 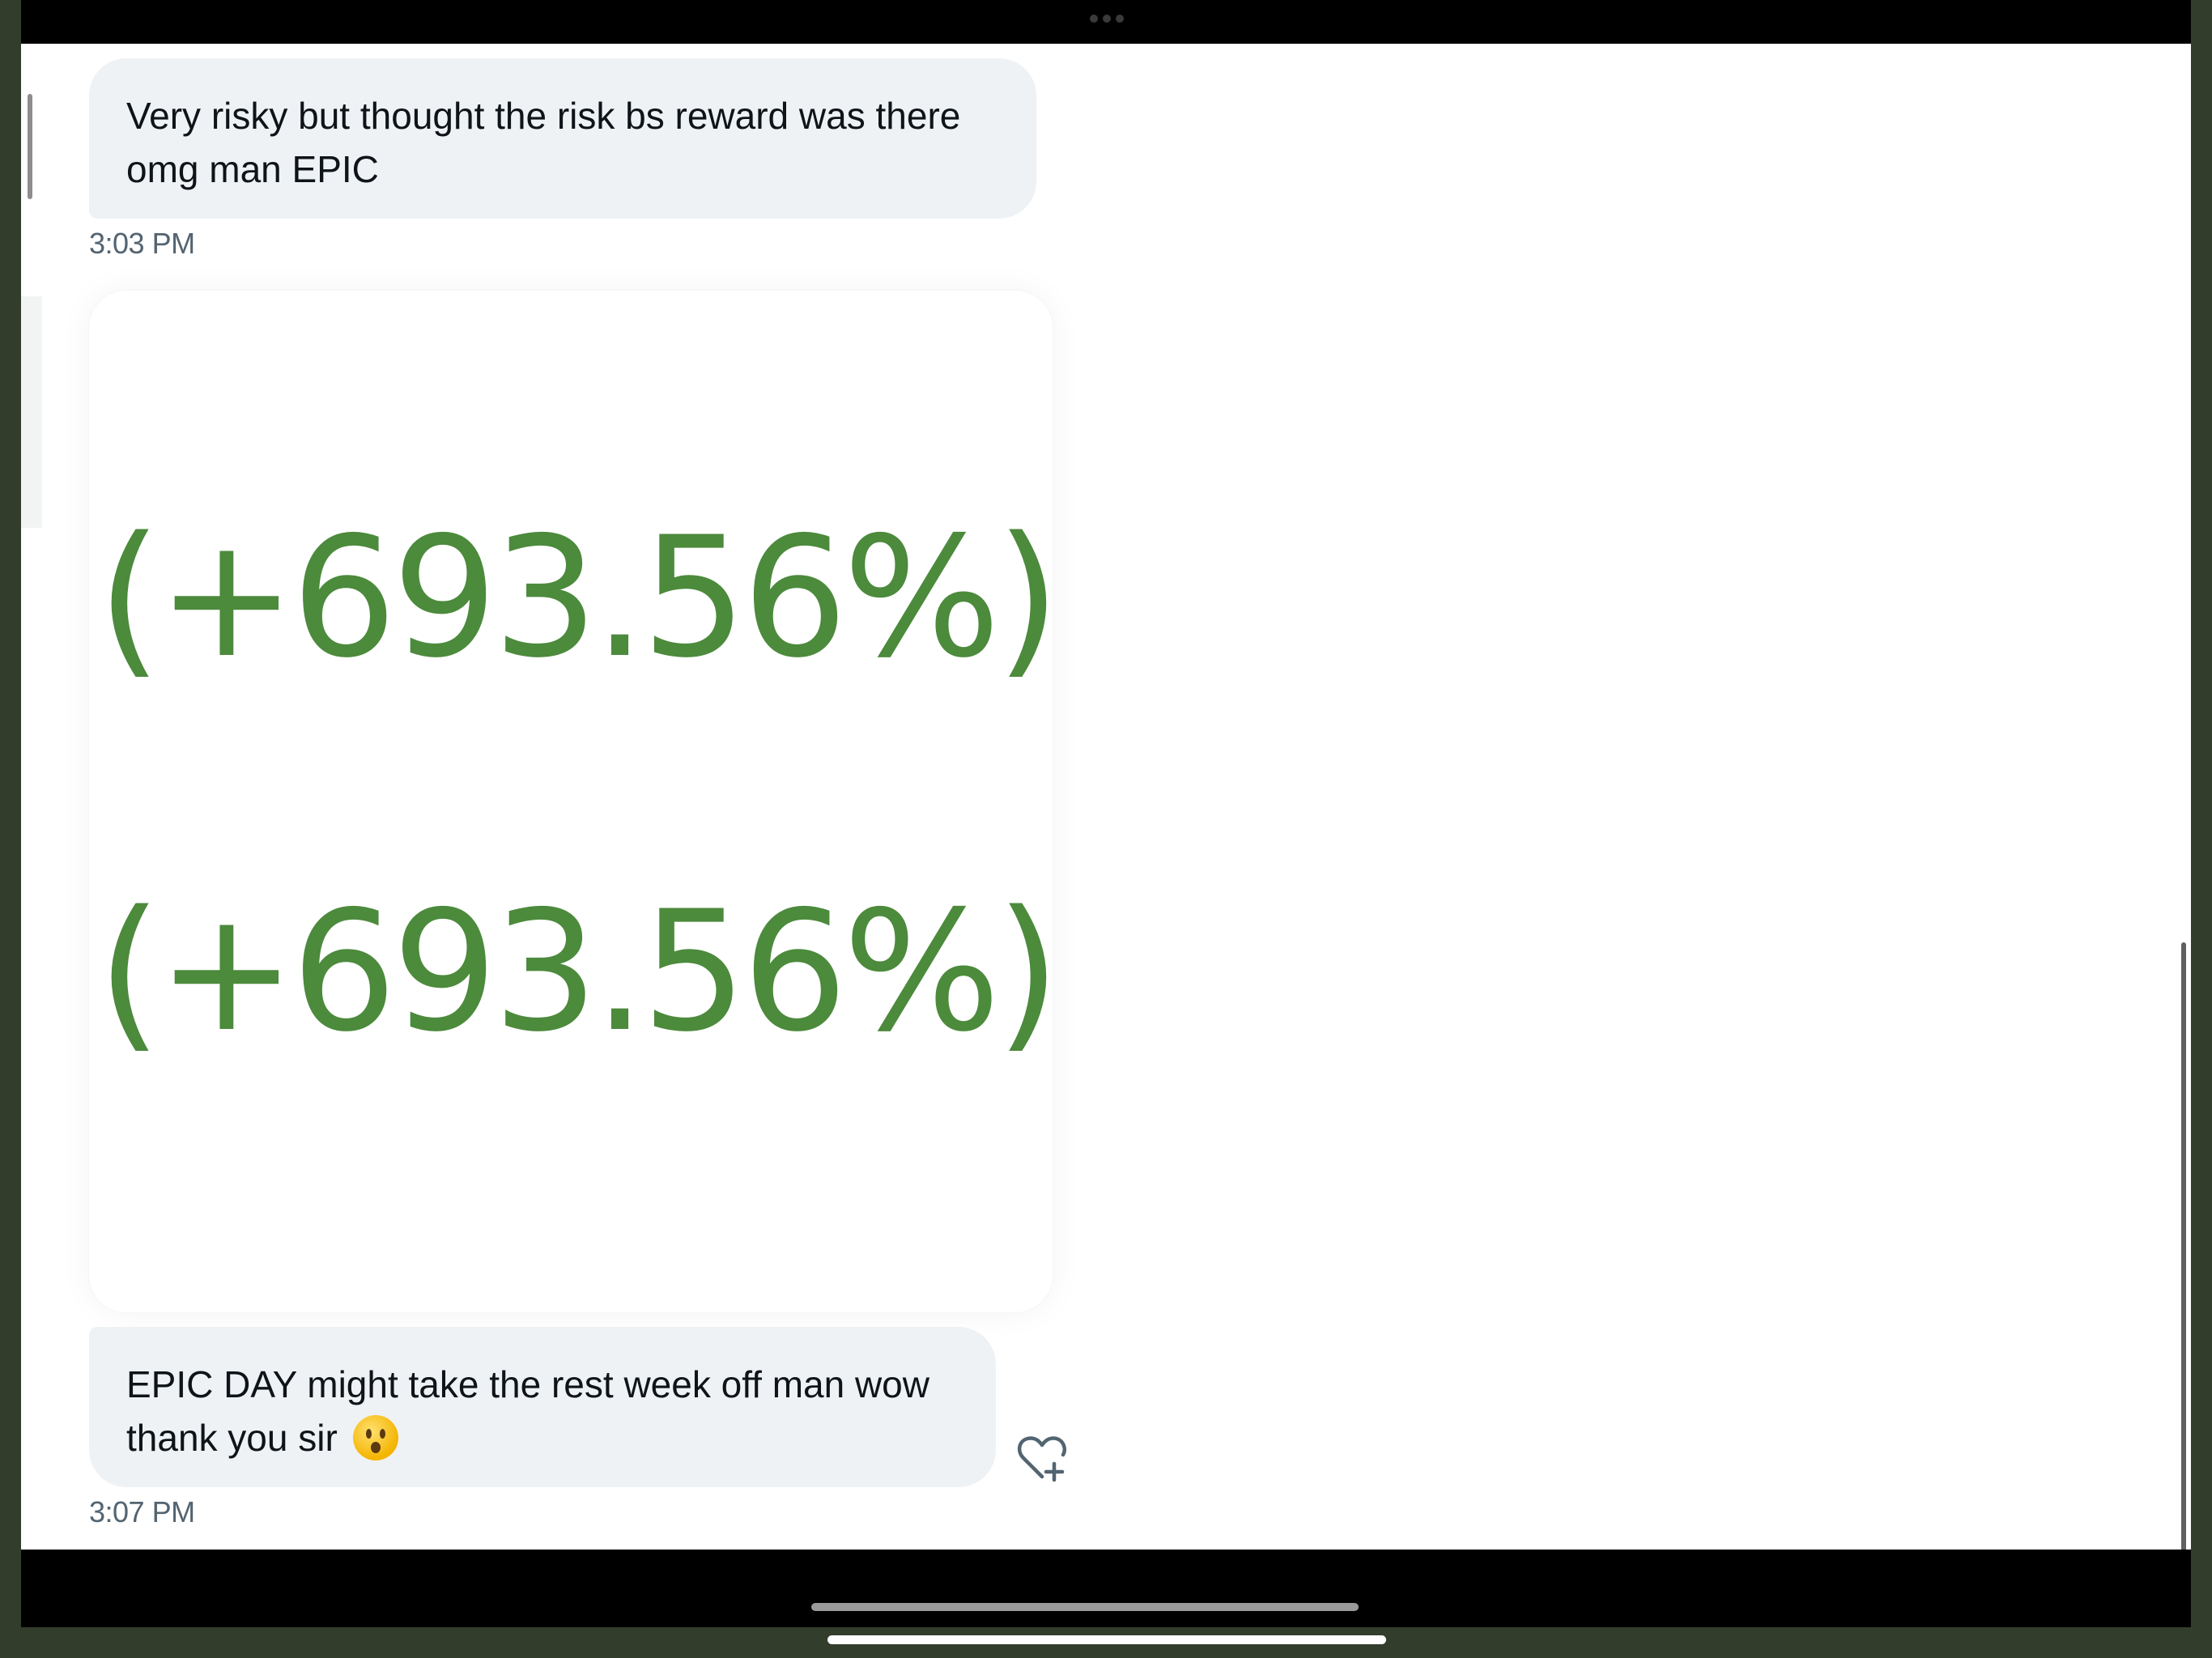 I want to click on message-timestamp: 3:07 PM, so click(x=142, y=1511).